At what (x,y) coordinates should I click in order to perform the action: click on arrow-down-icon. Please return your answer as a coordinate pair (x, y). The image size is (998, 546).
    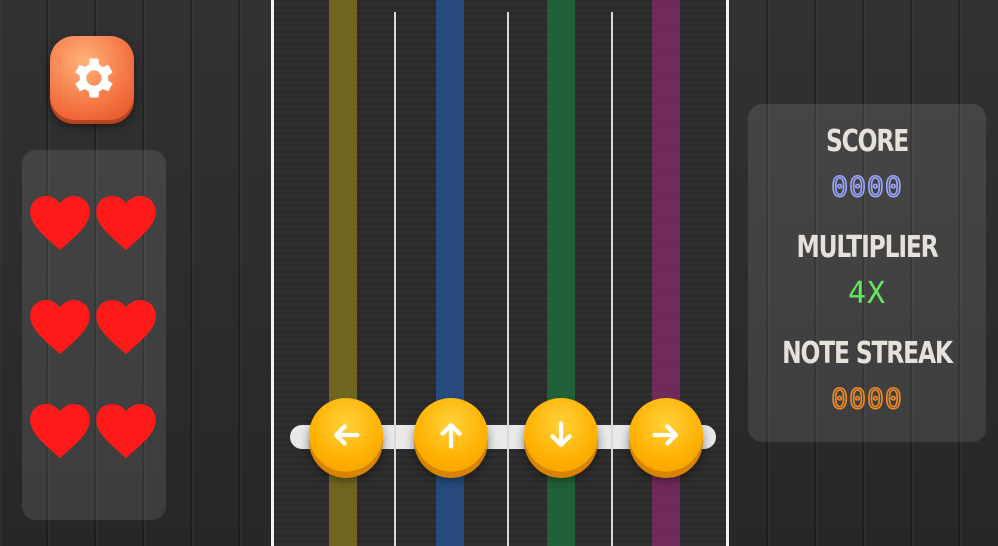
    Looking at the image, I should click on (561, 434).